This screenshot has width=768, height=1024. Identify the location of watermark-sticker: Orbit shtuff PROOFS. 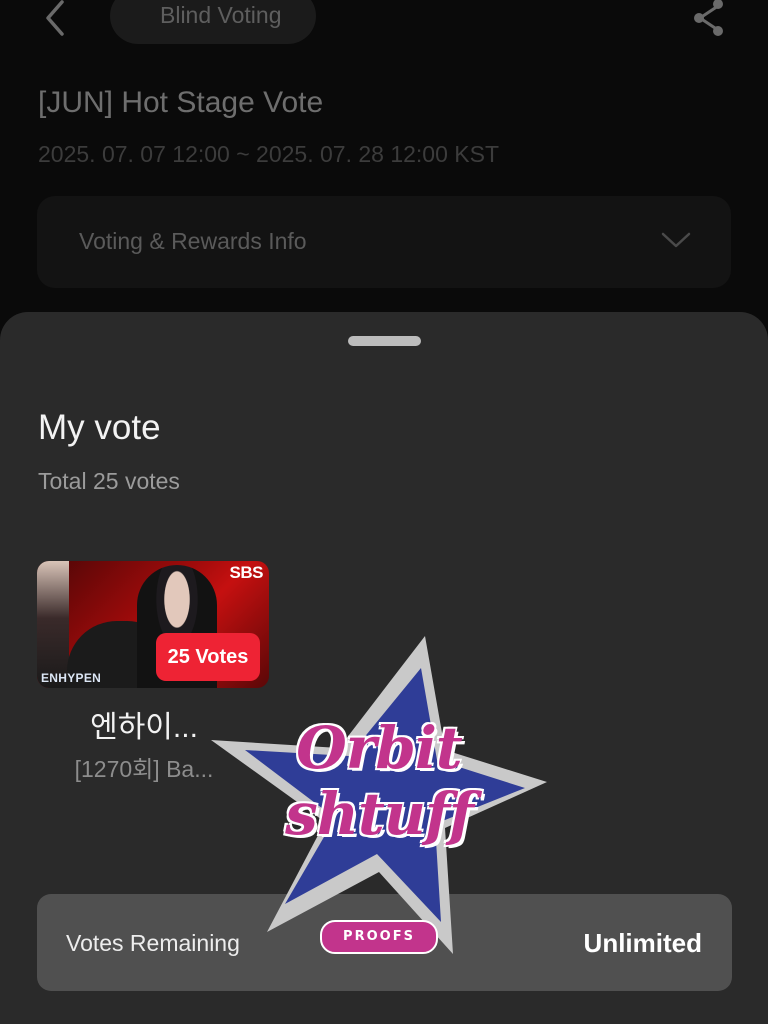
(379, 796).